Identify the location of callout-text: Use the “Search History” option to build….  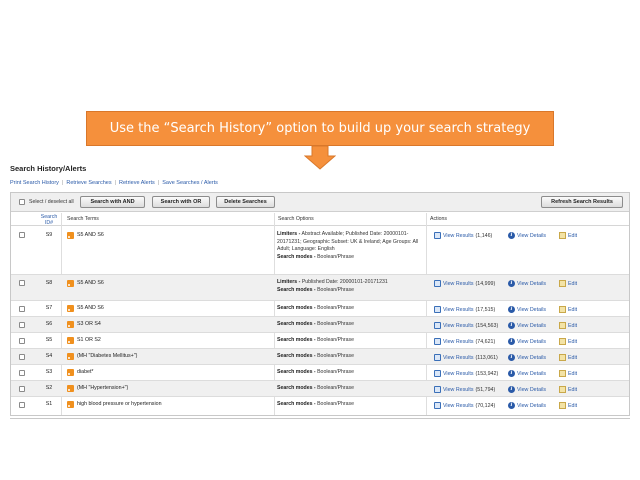
(320, 128).